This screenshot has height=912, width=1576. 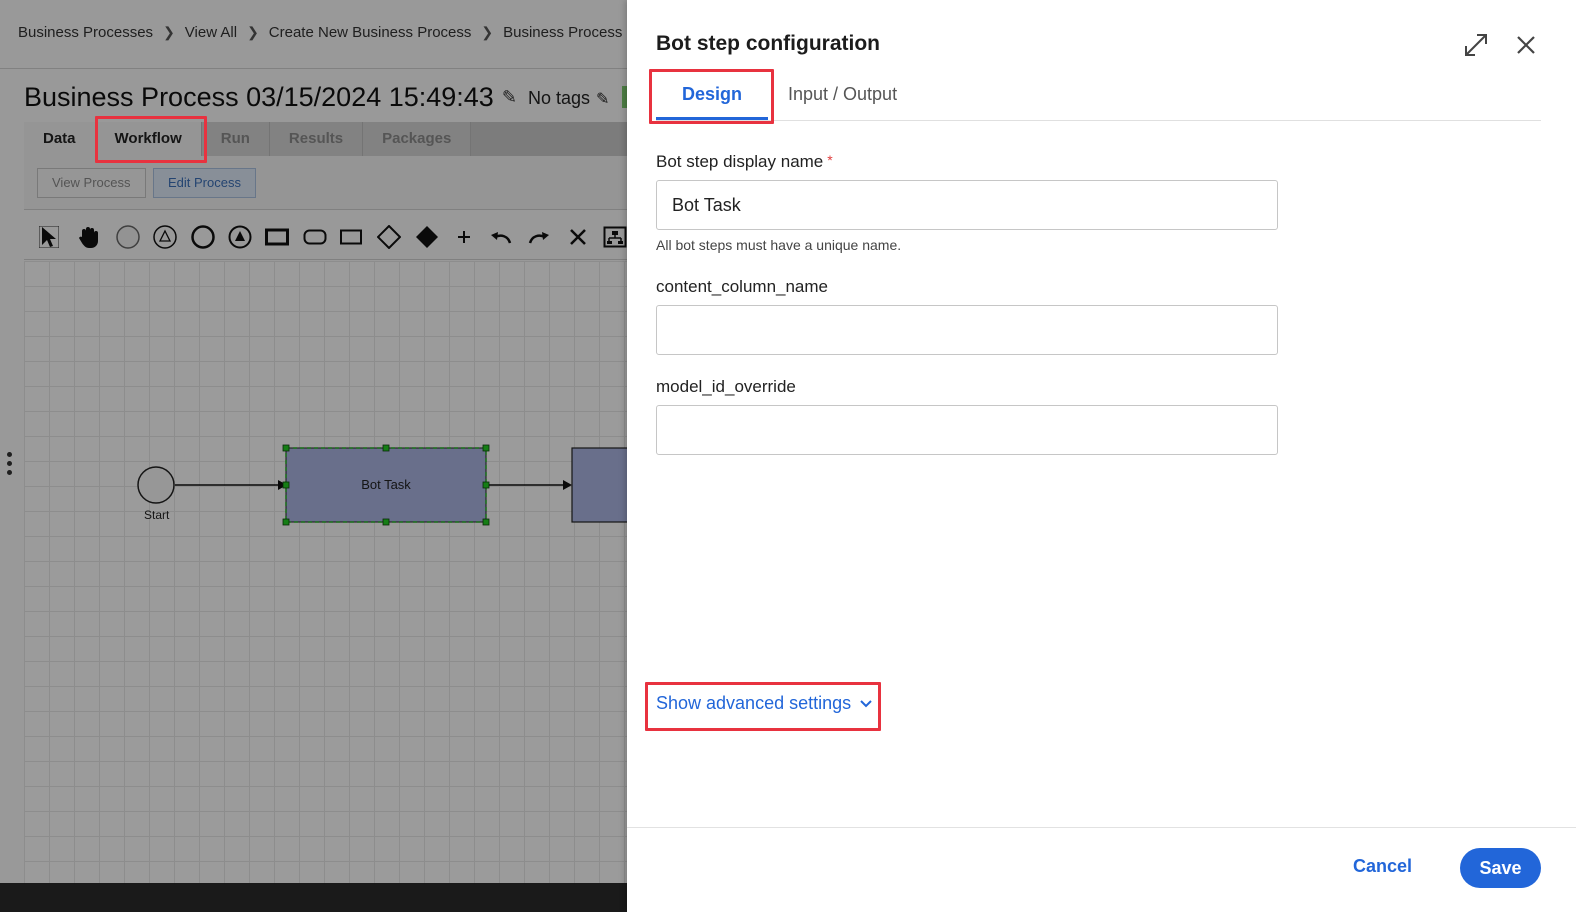 What do you see at coordinates (779, 245) in the screenshot?
I see `display-name-helper: All bot steps must have a unique name.` at bounding box center [779, 245].